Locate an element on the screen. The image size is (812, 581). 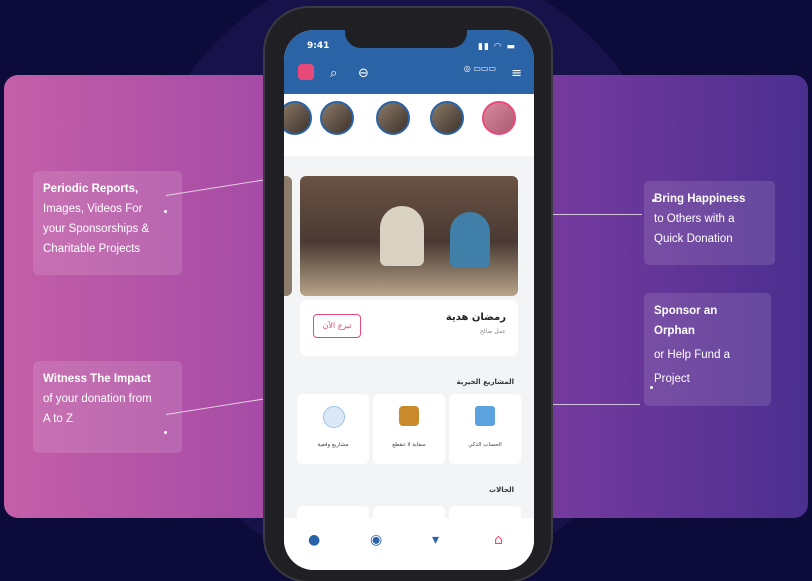
menu-icon: ≡ is located at coordinates (516, 73).